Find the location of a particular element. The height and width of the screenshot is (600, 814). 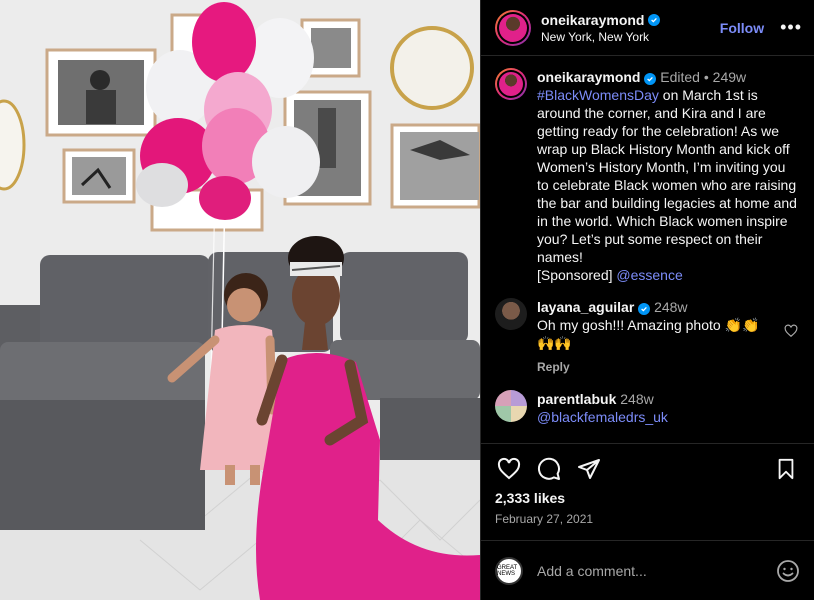

emoji-icon is located at coordinates (788, 571).